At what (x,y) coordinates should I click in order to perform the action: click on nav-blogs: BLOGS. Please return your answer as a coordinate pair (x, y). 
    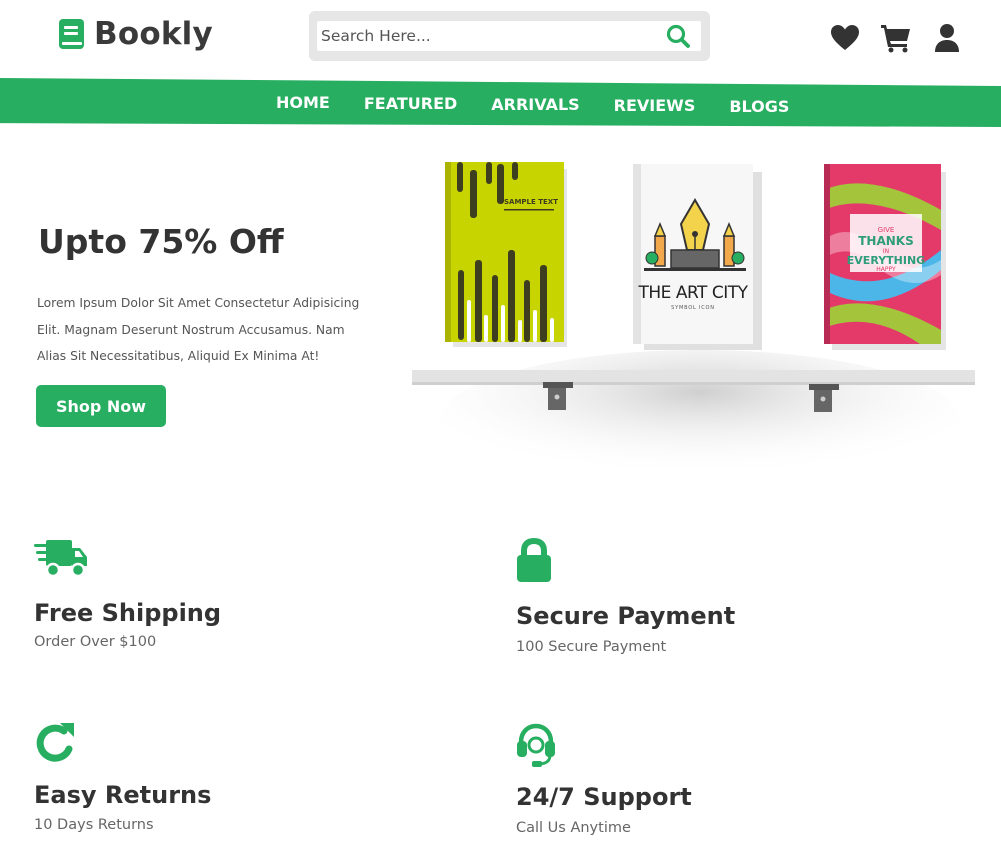
    Looking at the image, I should click on (759, 106).